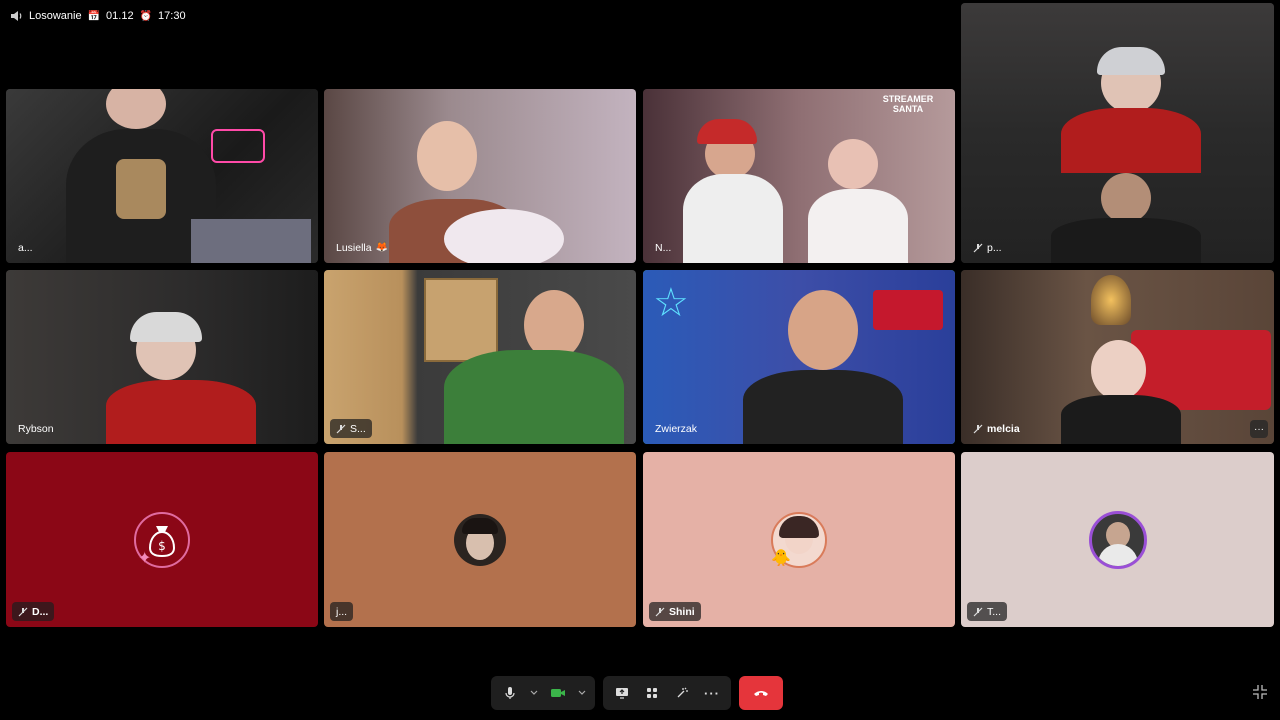 This screenshot has height=720, width=1280. Describe the element at coordinates (712, 693) in the screenshot. I see `more-options-button: ···` at that location.